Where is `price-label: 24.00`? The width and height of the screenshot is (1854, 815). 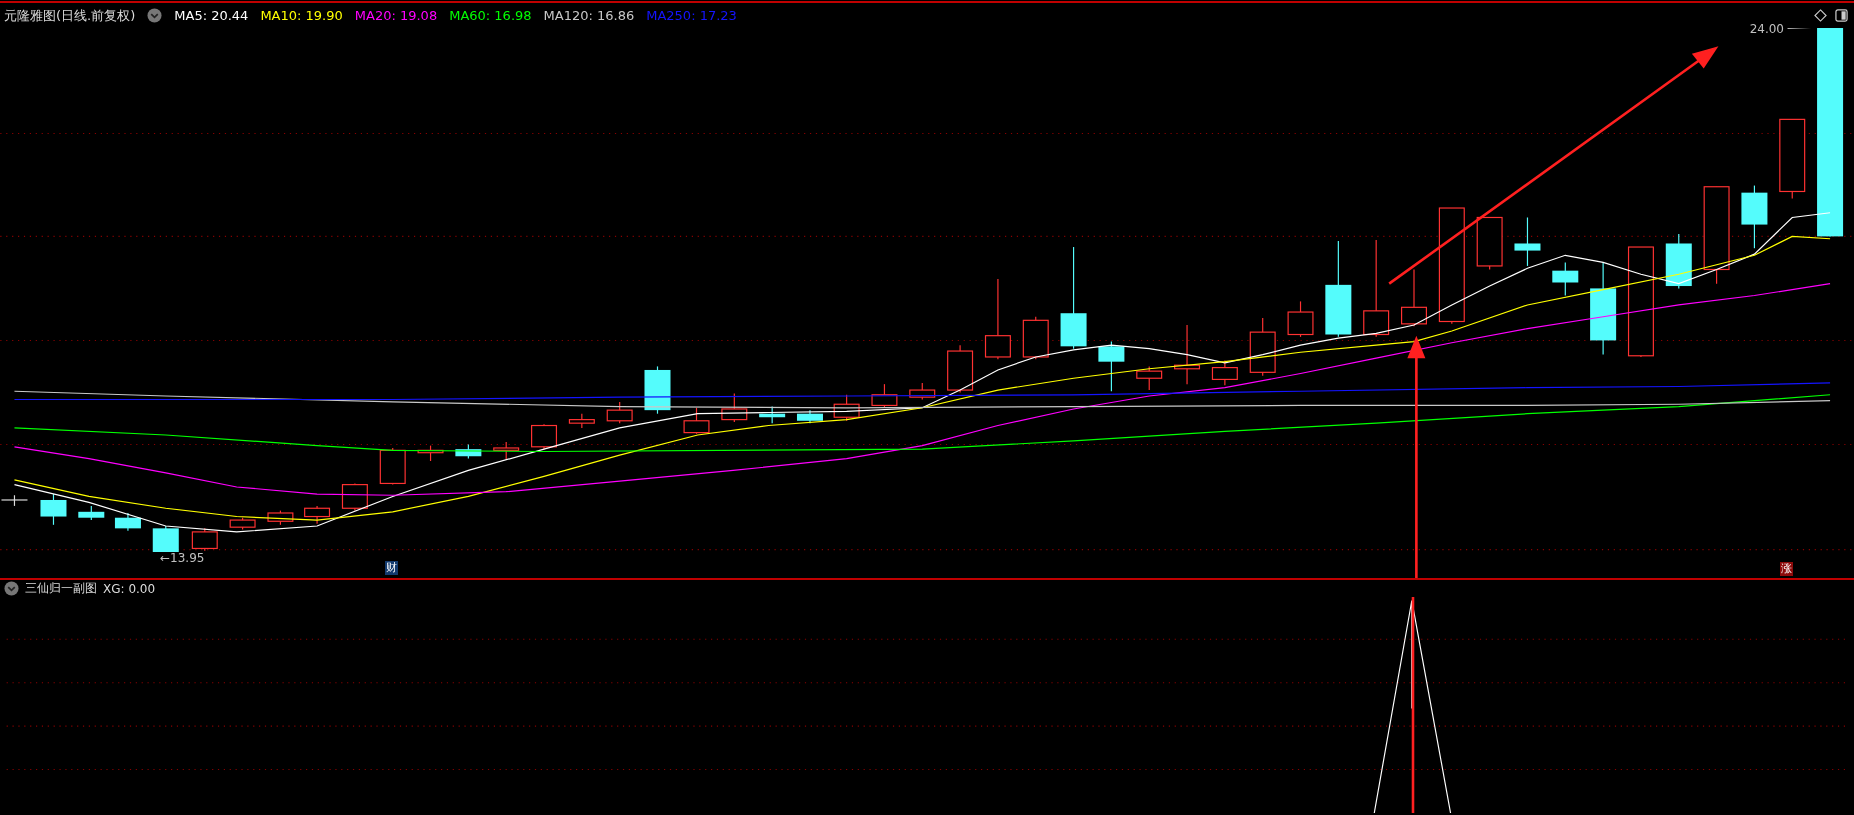
price-label: 24.00 is located at coordinates (1766, 29).